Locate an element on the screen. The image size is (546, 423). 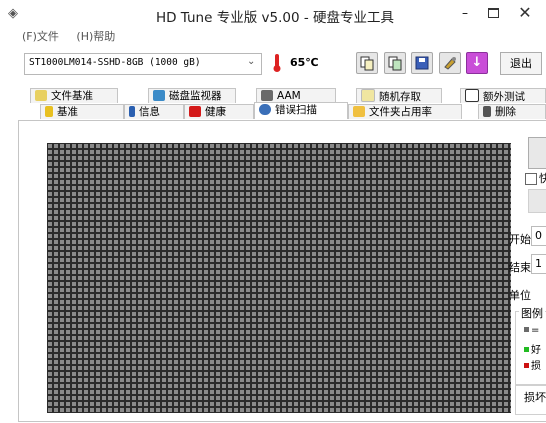
tab-aam: AAM is located at coordinates (296, 95).